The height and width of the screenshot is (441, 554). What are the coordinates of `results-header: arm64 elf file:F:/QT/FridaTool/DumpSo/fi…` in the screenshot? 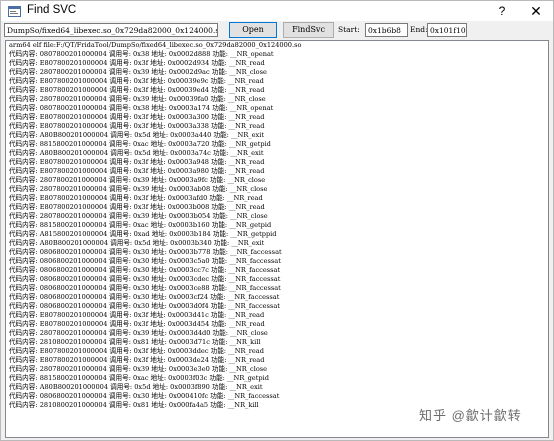 It's located at (155, 45).